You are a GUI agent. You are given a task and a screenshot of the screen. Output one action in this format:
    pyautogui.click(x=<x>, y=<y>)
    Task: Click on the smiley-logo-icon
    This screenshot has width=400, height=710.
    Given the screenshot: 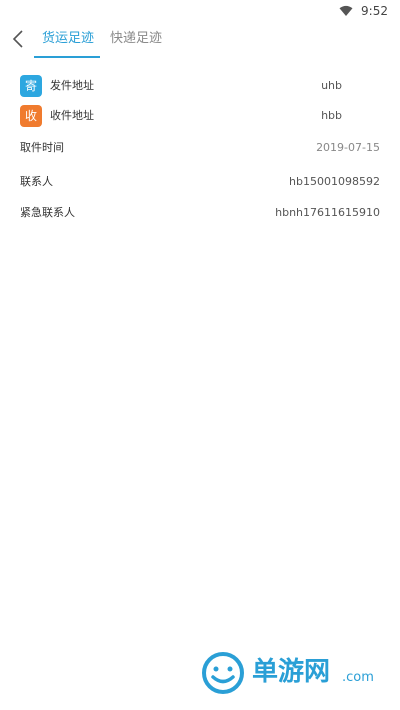 What is the action you would take?
    pyautogui.click(x=223, y=673)
    